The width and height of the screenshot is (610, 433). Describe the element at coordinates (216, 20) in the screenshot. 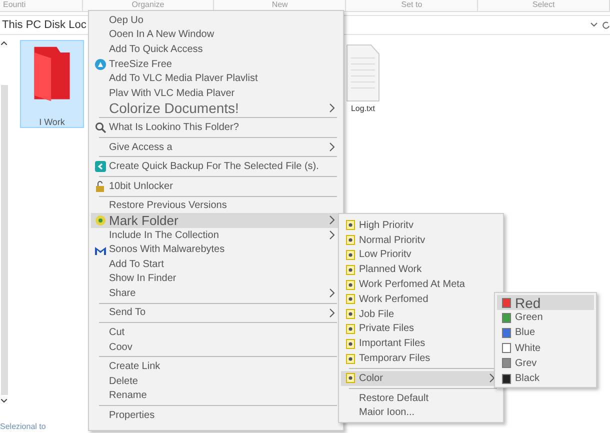

I see `menu-item: Oep Uo` at that location.